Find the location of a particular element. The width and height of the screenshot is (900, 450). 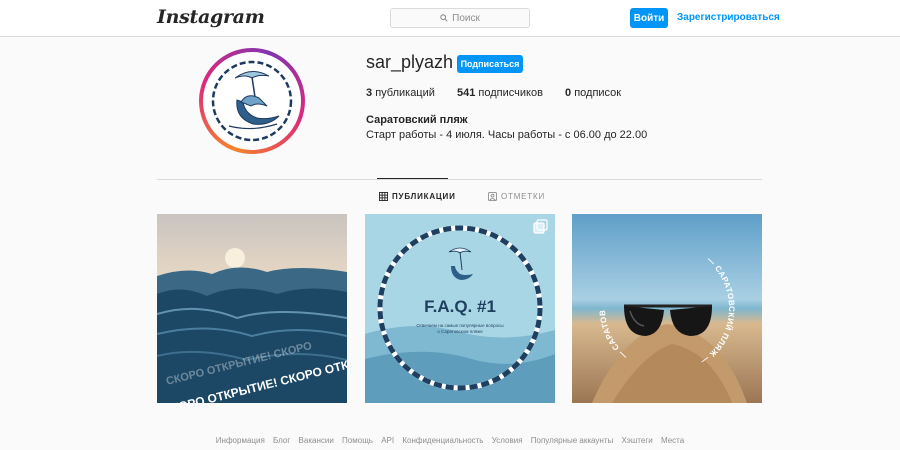

footer-link-help: Помощь is located at coordinates (357, 440).